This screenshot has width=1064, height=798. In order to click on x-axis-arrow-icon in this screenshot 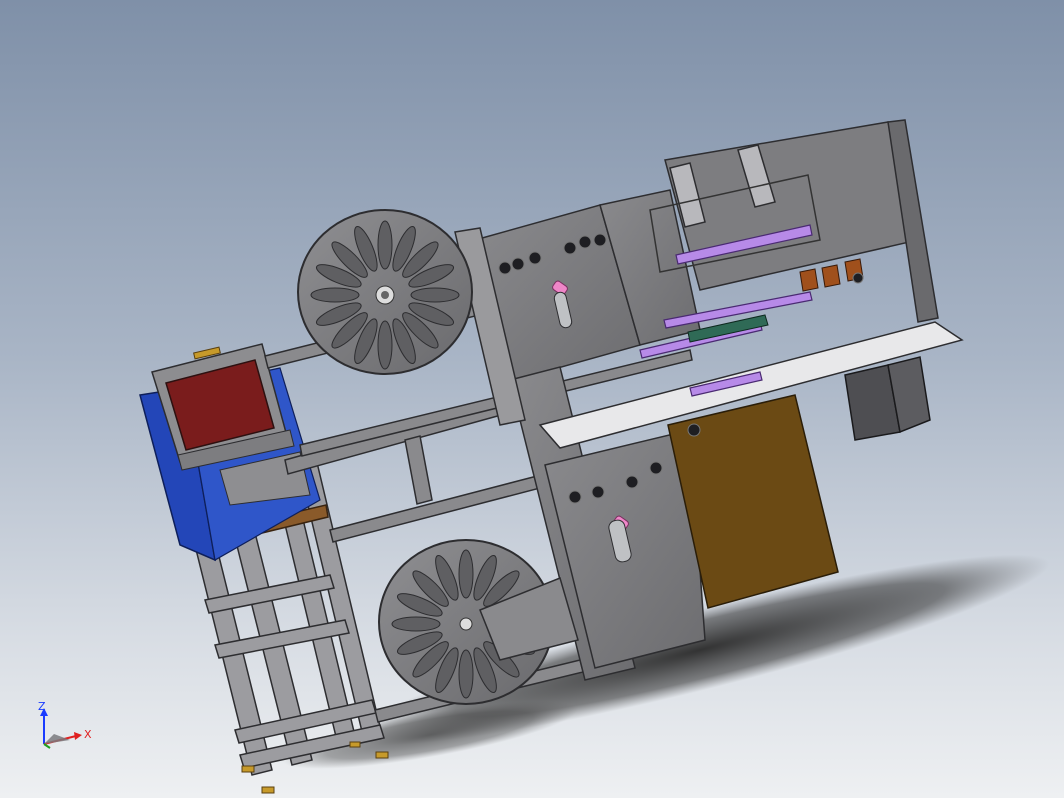, I will do `click(78, 736)`.